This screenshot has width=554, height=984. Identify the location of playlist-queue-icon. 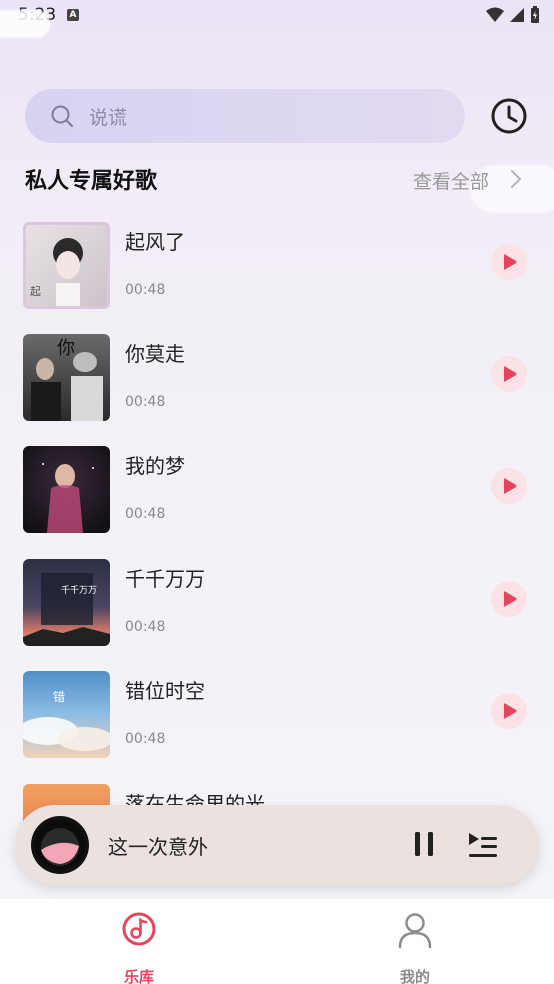
(483, 845).